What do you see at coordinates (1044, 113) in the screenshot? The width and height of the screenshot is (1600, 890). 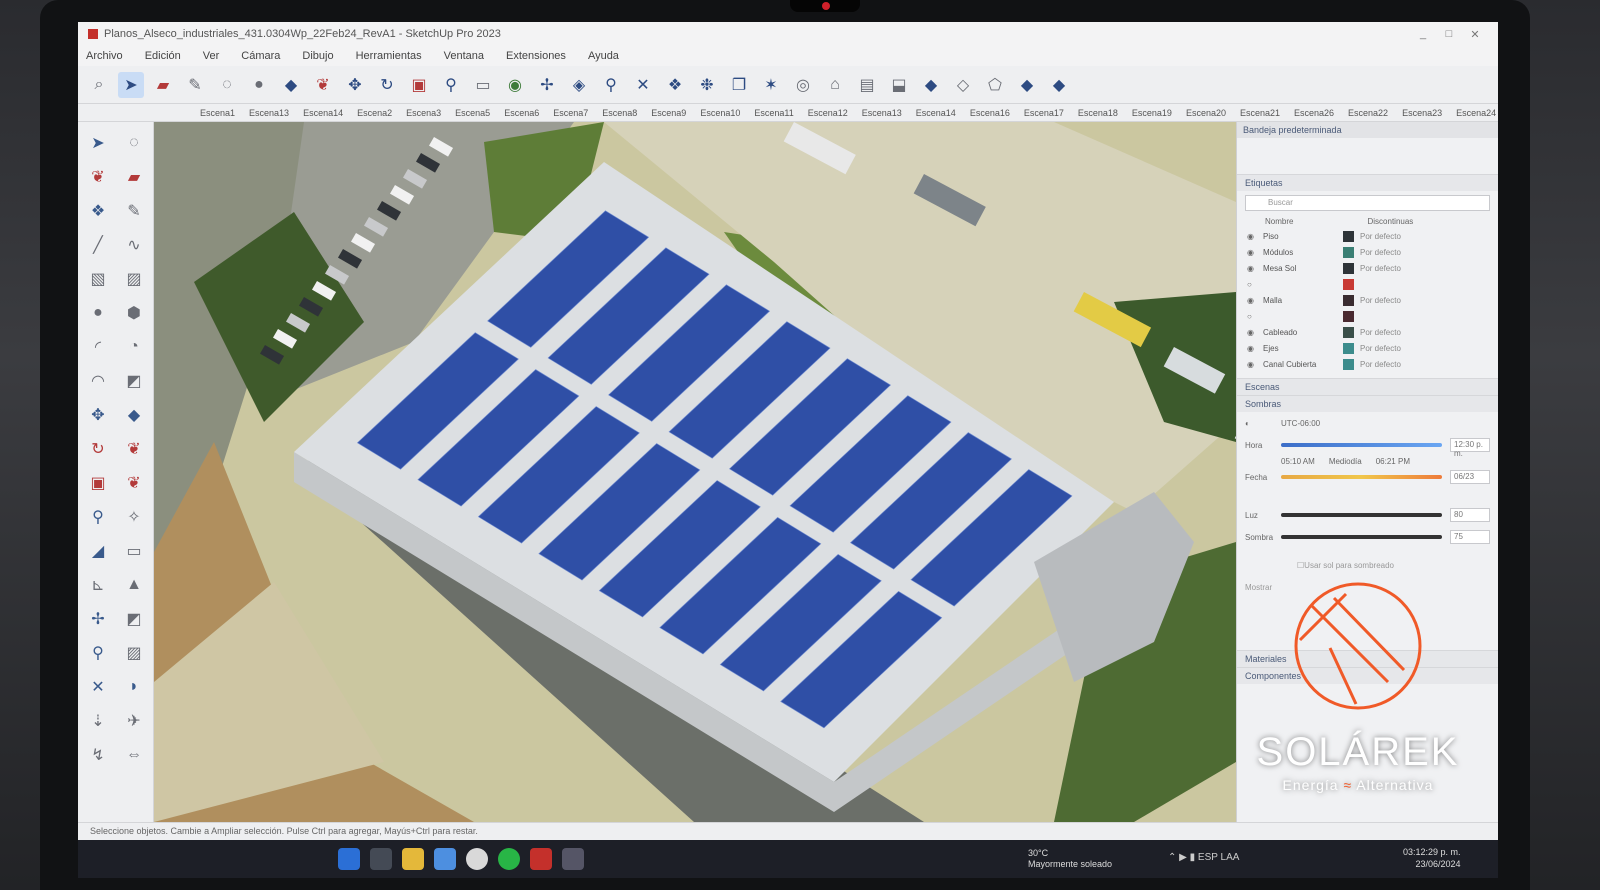 I see `scene-tab: Escena17` at bounding box center [1044, 113].